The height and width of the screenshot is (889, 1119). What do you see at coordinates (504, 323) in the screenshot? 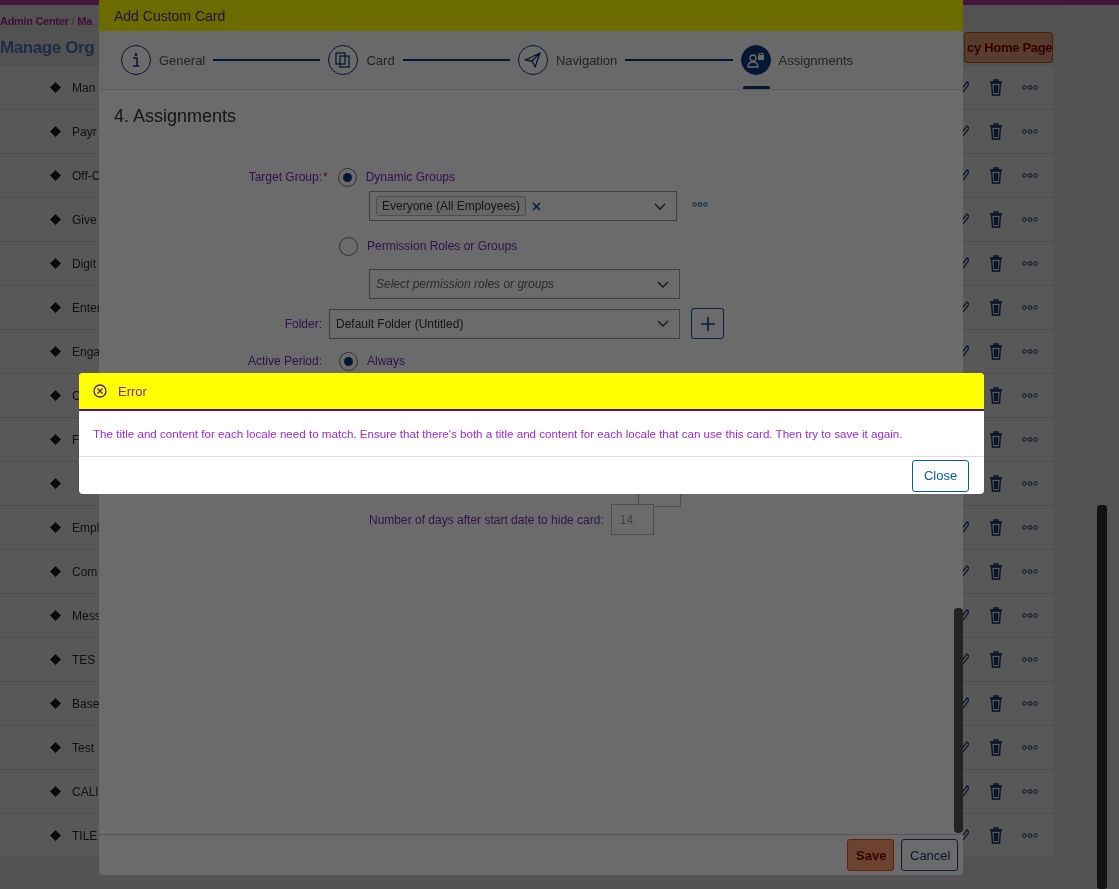
I see `folder-select: Default Folder (Untitled)` at bounding box center [504, 323].